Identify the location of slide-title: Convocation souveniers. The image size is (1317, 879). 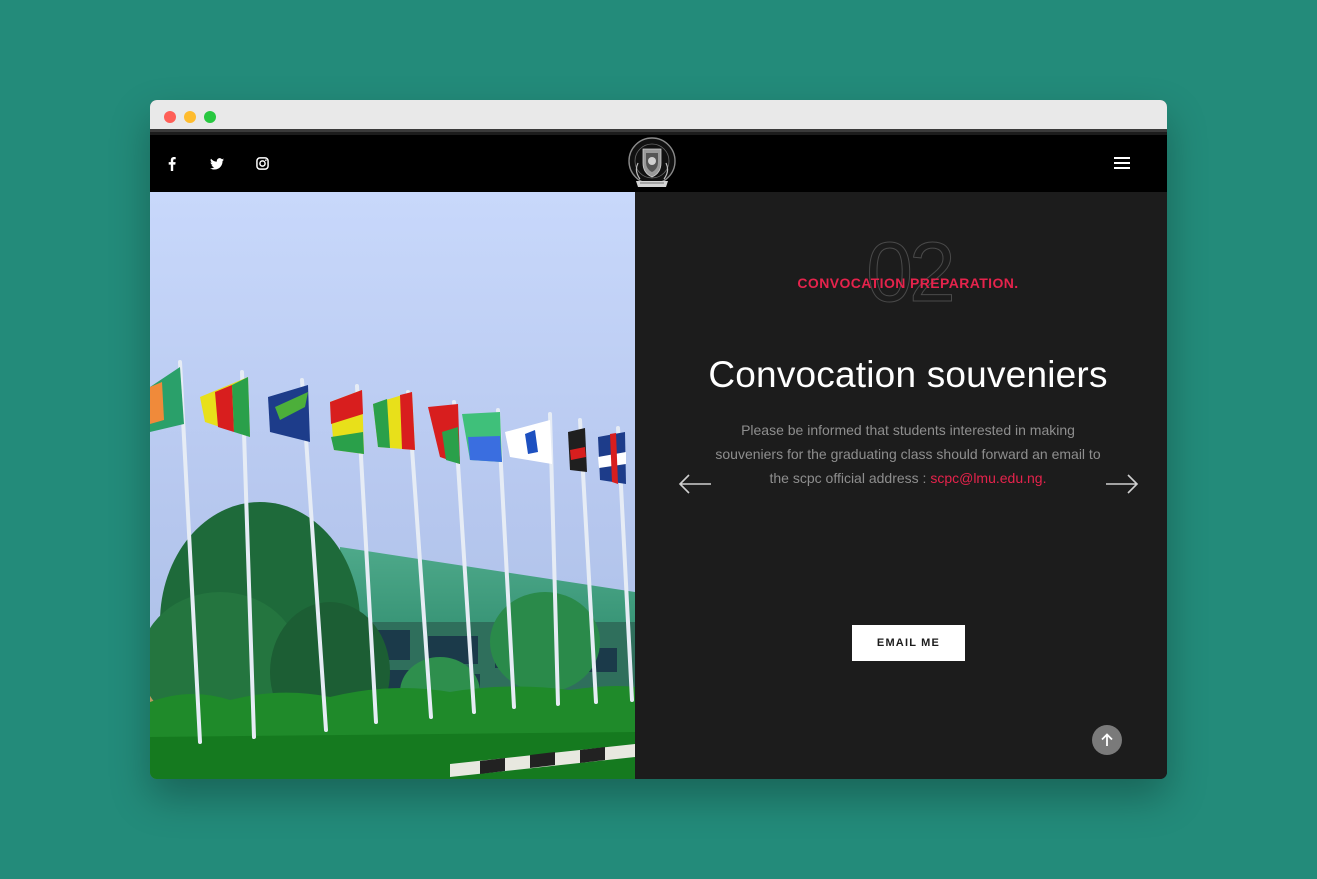
(908, 374).